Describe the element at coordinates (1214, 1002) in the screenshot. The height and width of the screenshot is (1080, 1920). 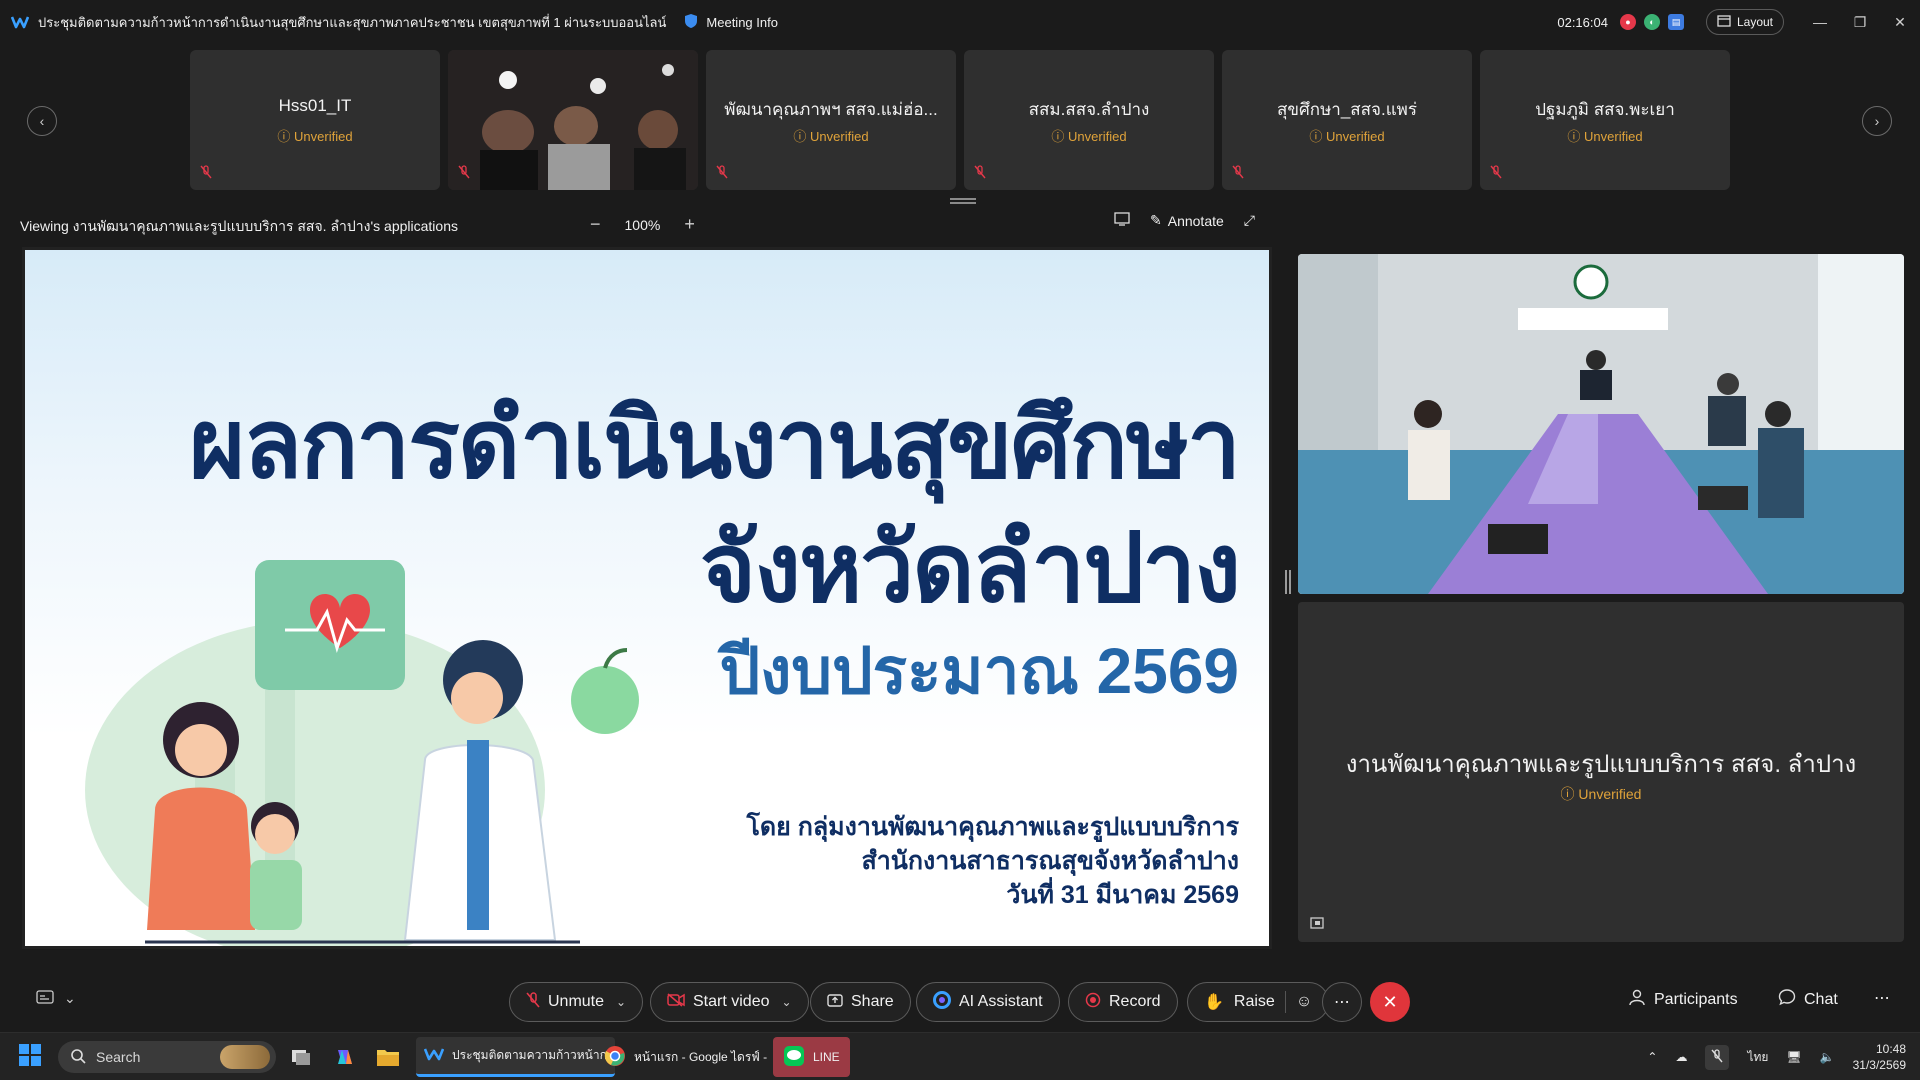
I see `raise-hand-icon: ✋` at that location.